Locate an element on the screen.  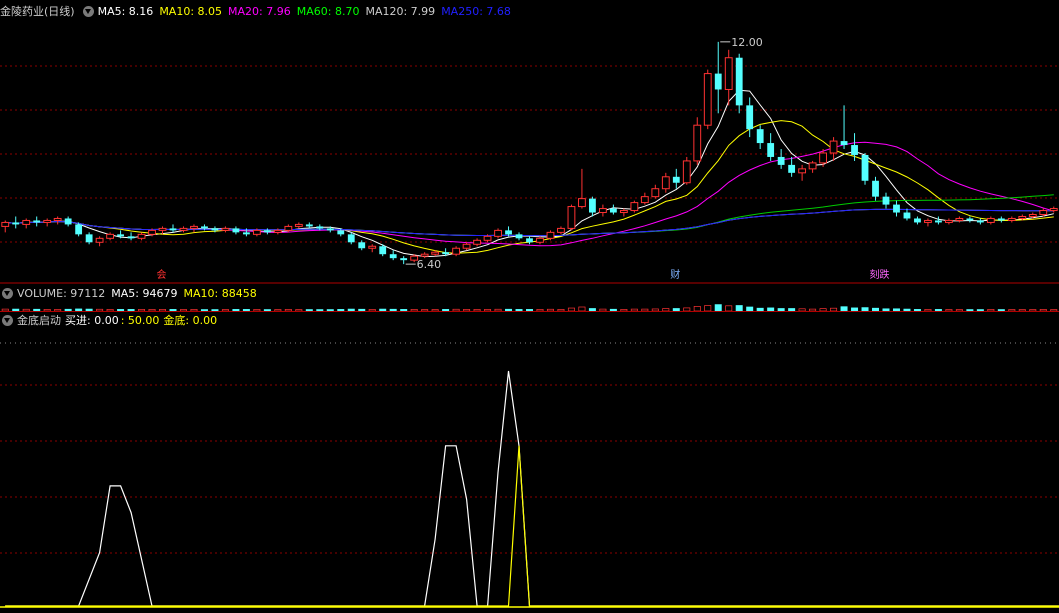
ref-label: : 50.00 is located at coordinates (140, 320).